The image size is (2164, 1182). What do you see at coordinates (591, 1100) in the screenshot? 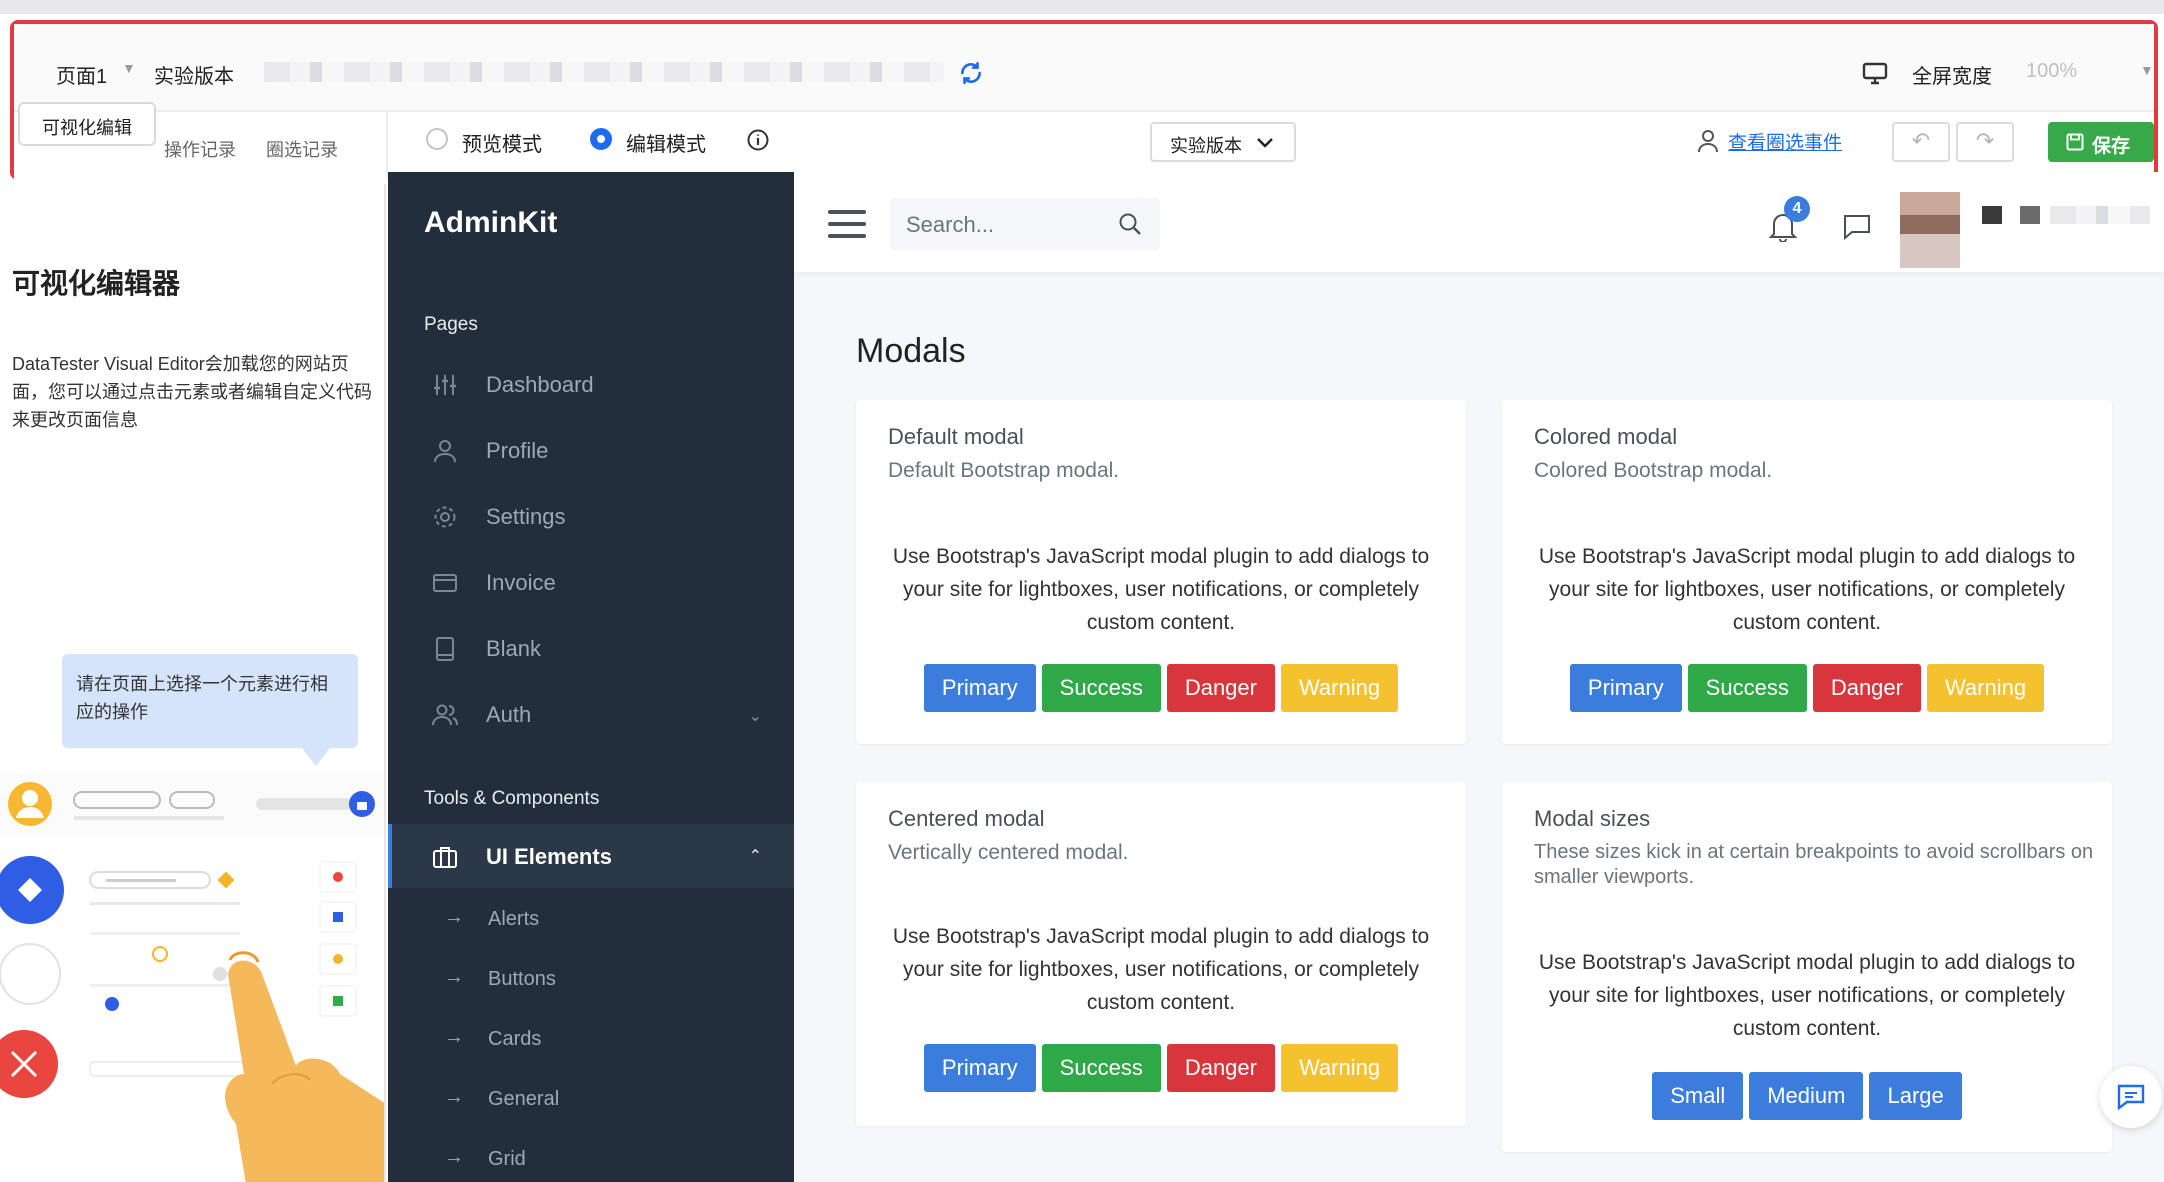
I see `sidebar-subitem-general: → General` at bounding box center [591, 1100].